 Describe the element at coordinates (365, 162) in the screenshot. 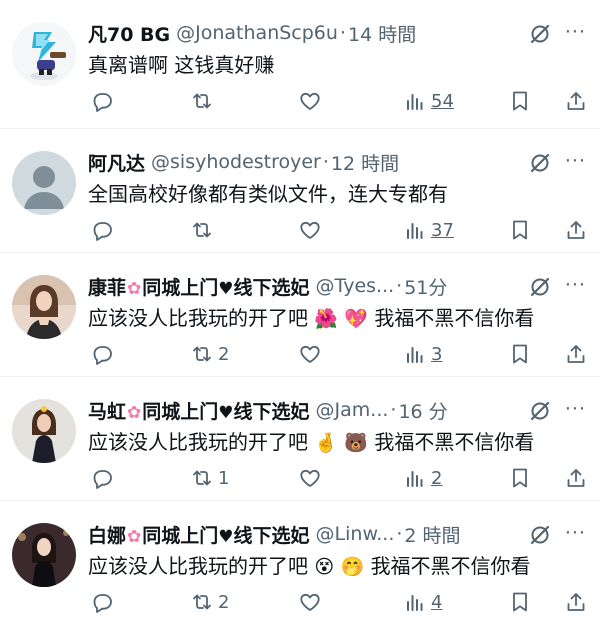

I see `timestamp: 12 時間` at that location.